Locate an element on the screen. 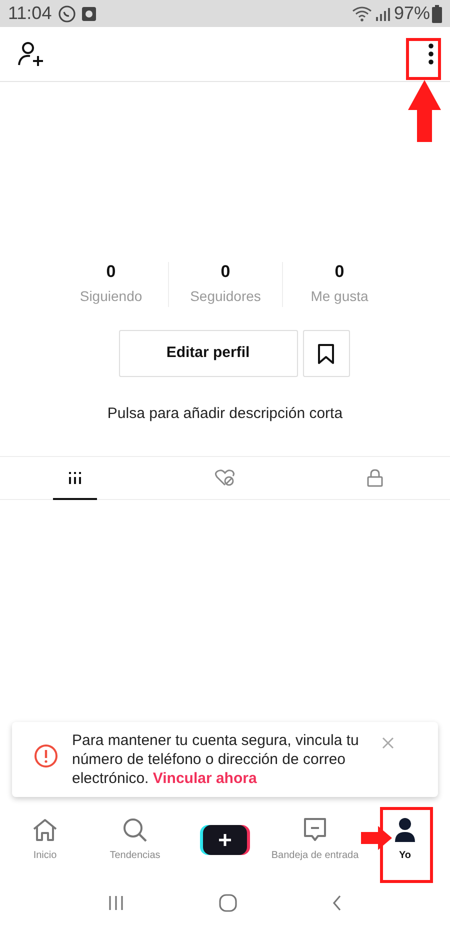 This screenshot has width=450, height=925. signal-icon is located at coordinates (382, 14).